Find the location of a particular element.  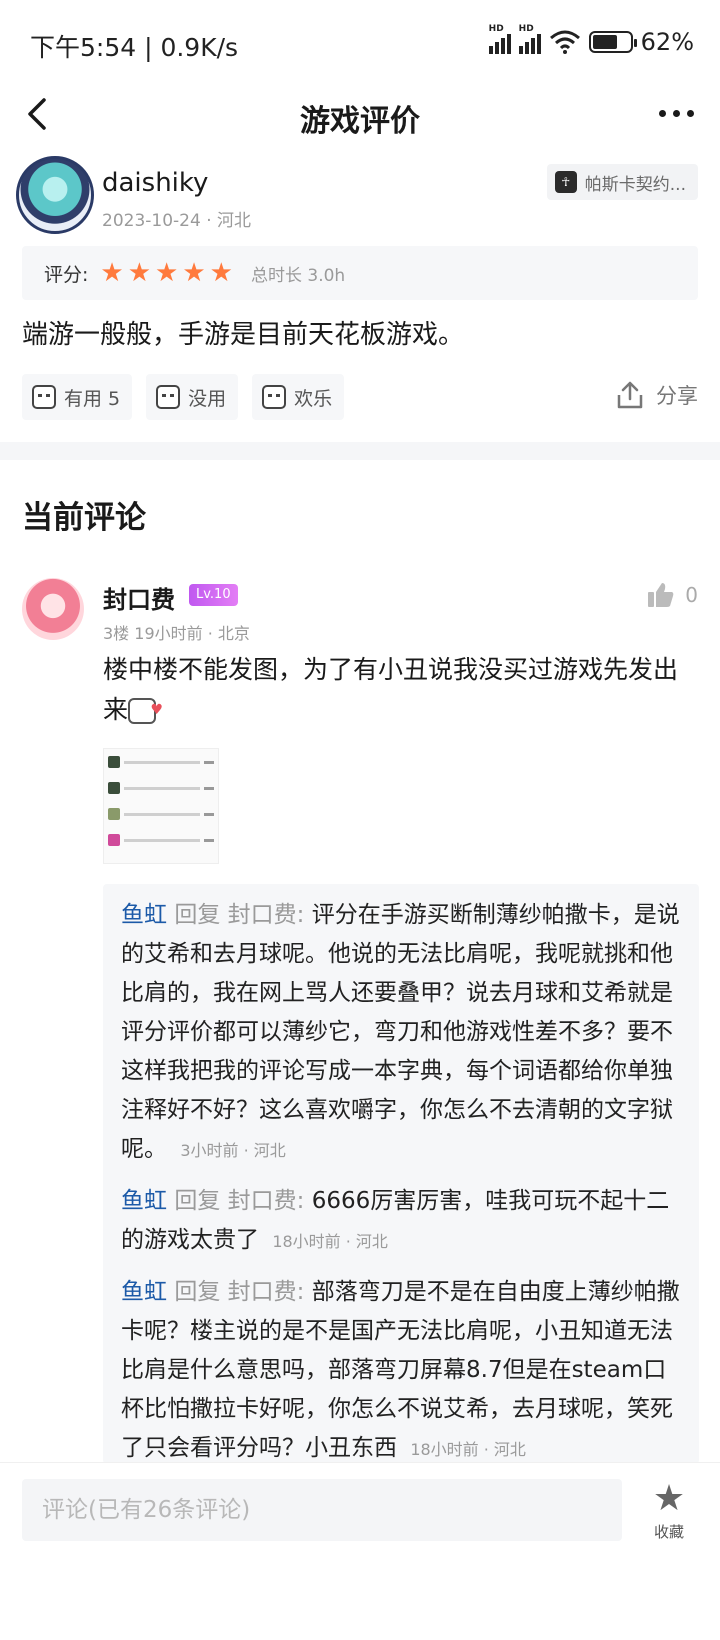

useful-label: 有用 5 is located at coordinates (92, 398).